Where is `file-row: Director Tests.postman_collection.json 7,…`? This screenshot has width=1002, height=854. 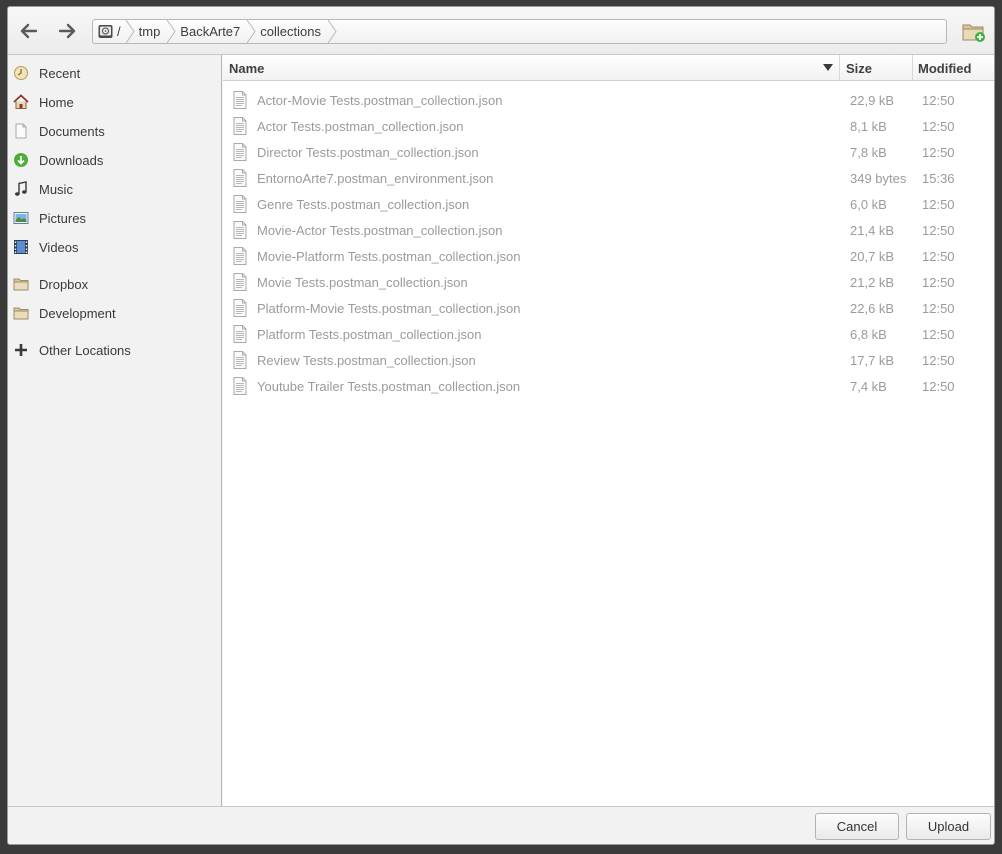
file-row: Director Tests.postman_collection.json 7,… is located at coordinates (608, 152).